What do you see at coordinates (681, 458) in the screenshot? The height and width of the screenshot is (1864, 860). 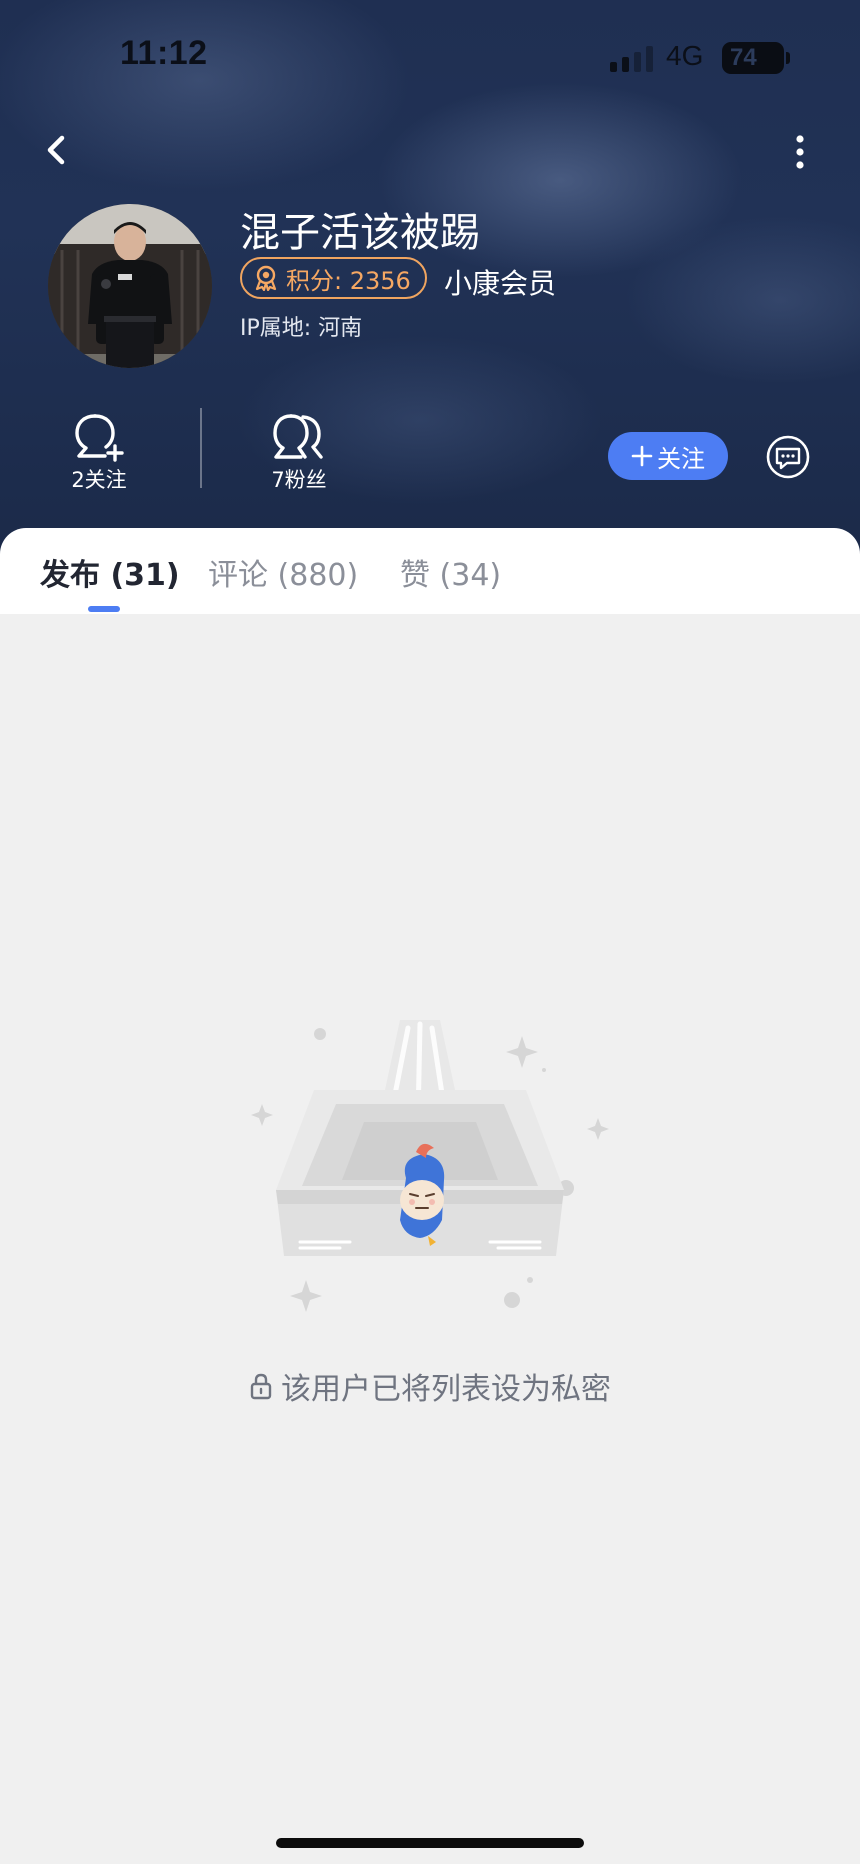 I see `follow-label: 关注` at bounding box center [681, 458].